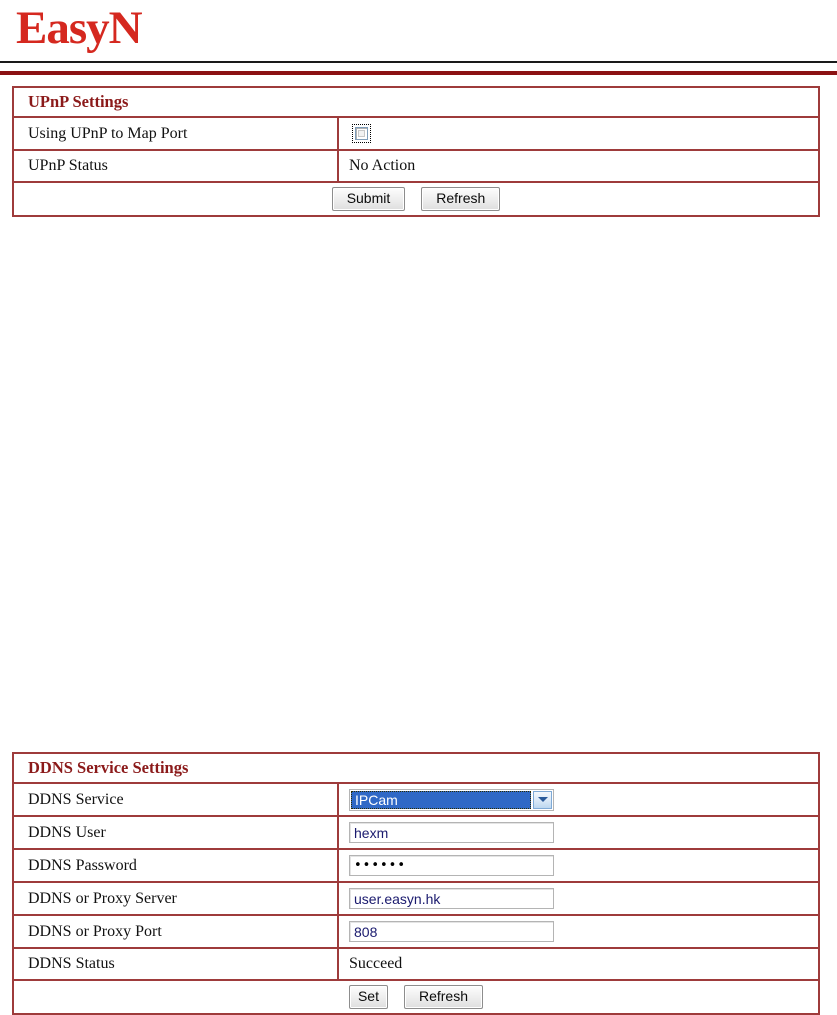 Image resolution: width=837 pixels, height=1015 pixels. I want to click on ddns-actions-row: Set Refresh, so click(416, 997).